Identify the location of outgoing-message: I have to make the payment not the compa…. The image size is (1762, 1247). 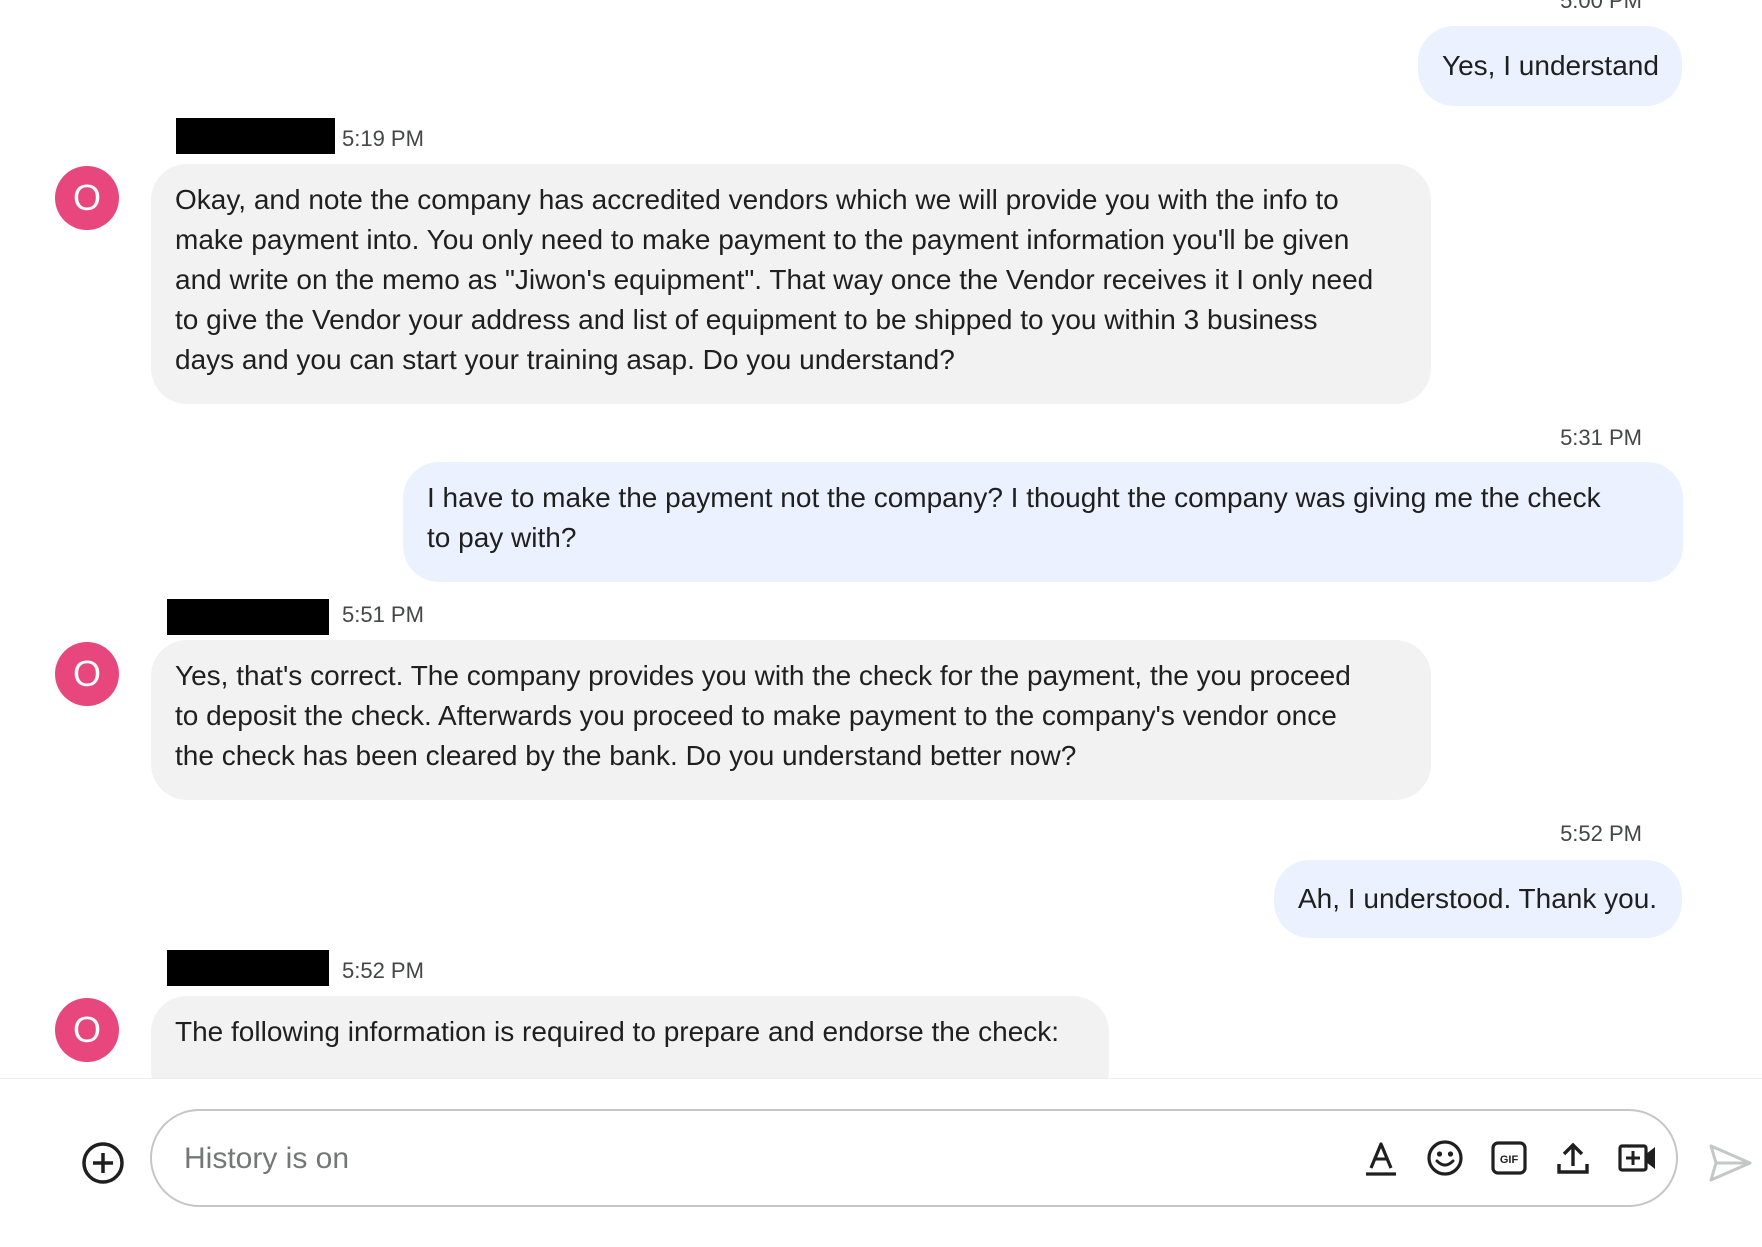
(1043, 522).